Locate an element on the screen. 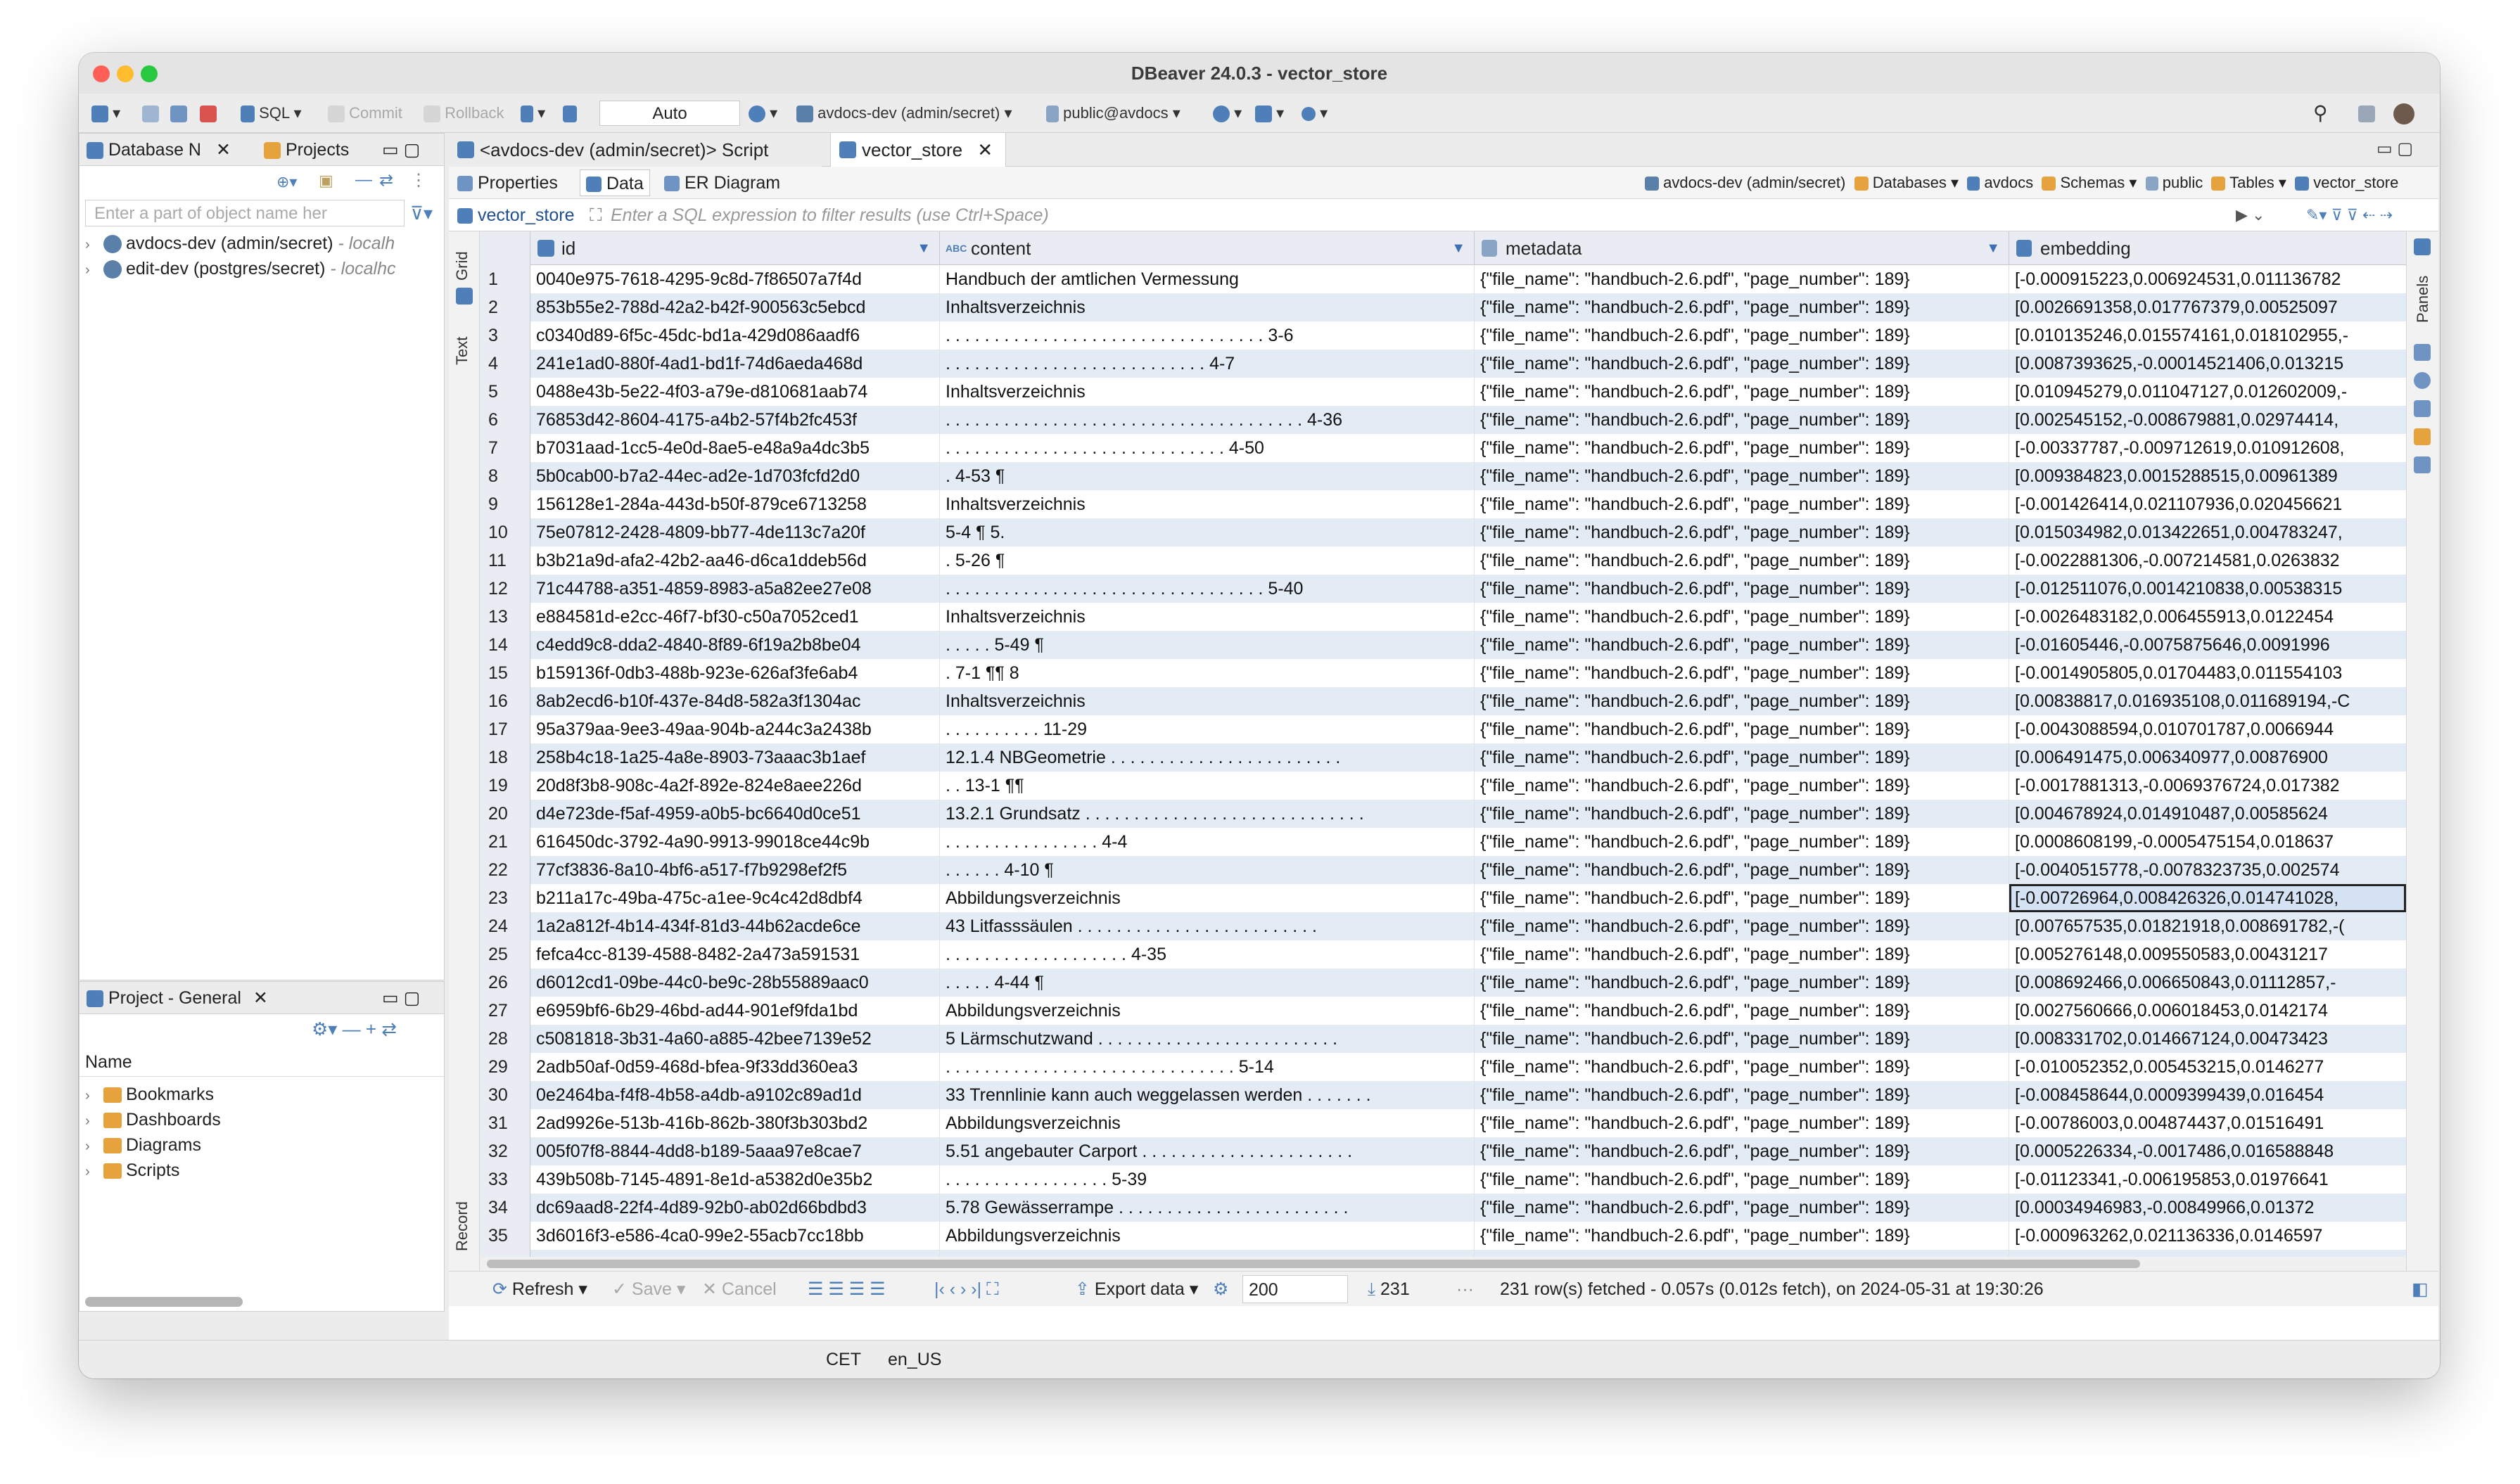  content-cell: . 7-1 ¶¶ 8 is located at coordinates (1207, 673).